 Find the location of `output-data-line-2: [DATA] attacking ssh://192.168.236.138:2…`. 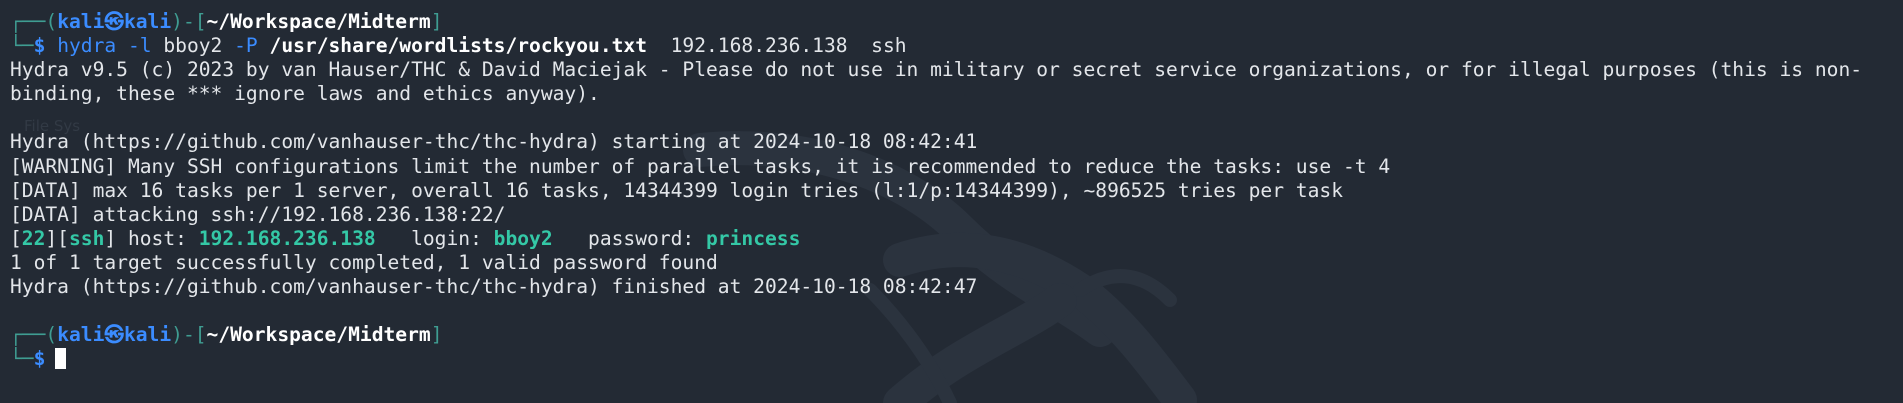

output-data-line-2: [DATA] attacking ssh://192.168.236.138:2… is located at coordinates (258, 214).